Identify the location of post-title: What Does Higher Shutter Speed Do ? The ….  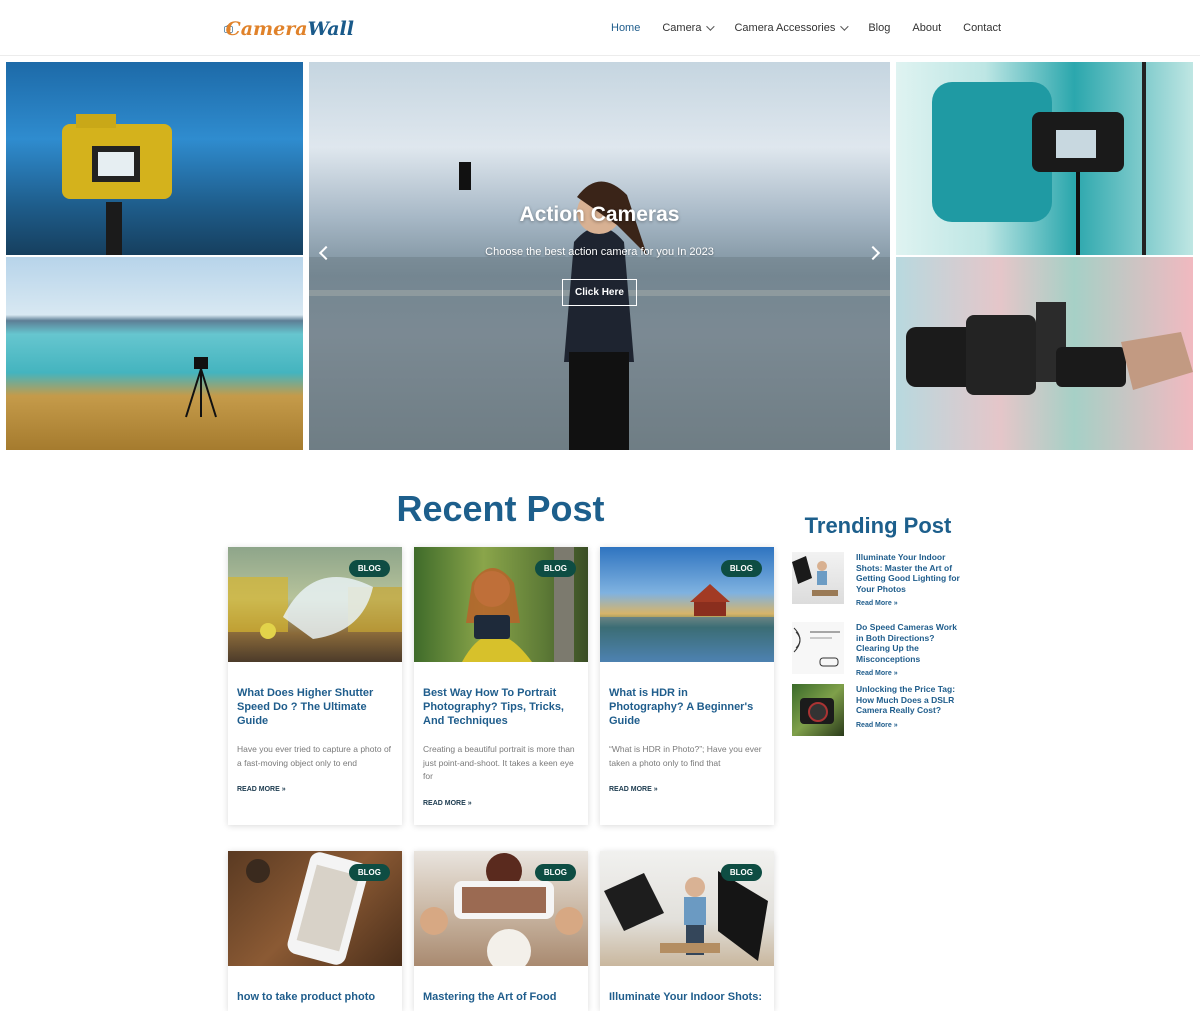
(315, 707).